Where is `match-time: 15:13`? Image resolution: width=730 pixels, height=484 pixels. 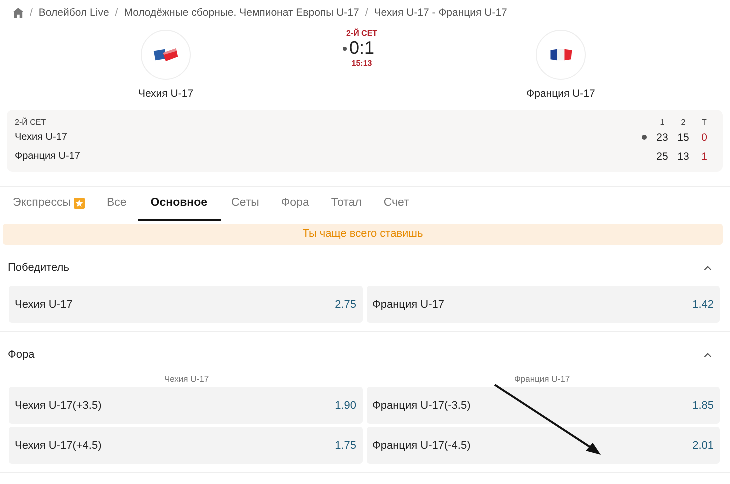 match-time: 15:13 is located at coordinates (362, 63).